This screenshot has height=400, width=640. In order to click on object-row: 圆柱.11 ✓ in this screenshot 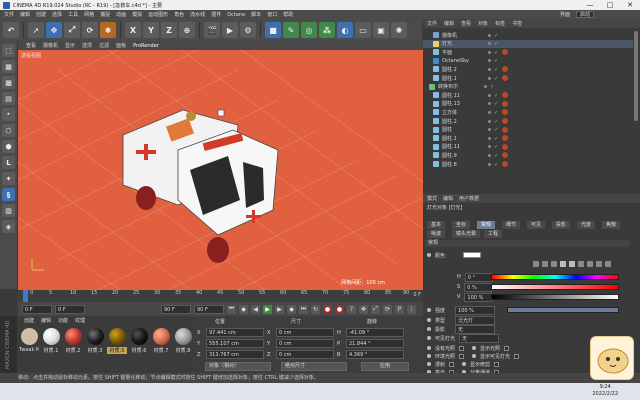, I will do `click(528, 95)`.